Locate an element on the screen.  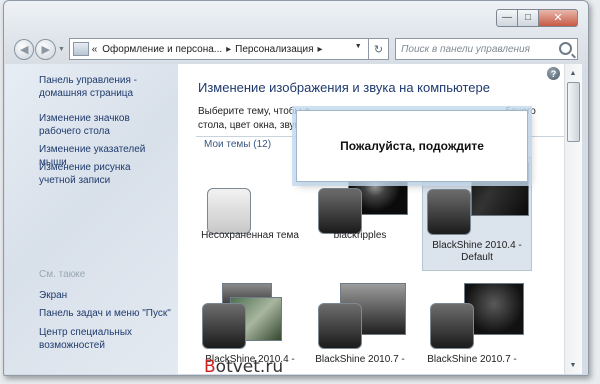
watermark-text: otvet.ru is located at coordinates (249, 367).